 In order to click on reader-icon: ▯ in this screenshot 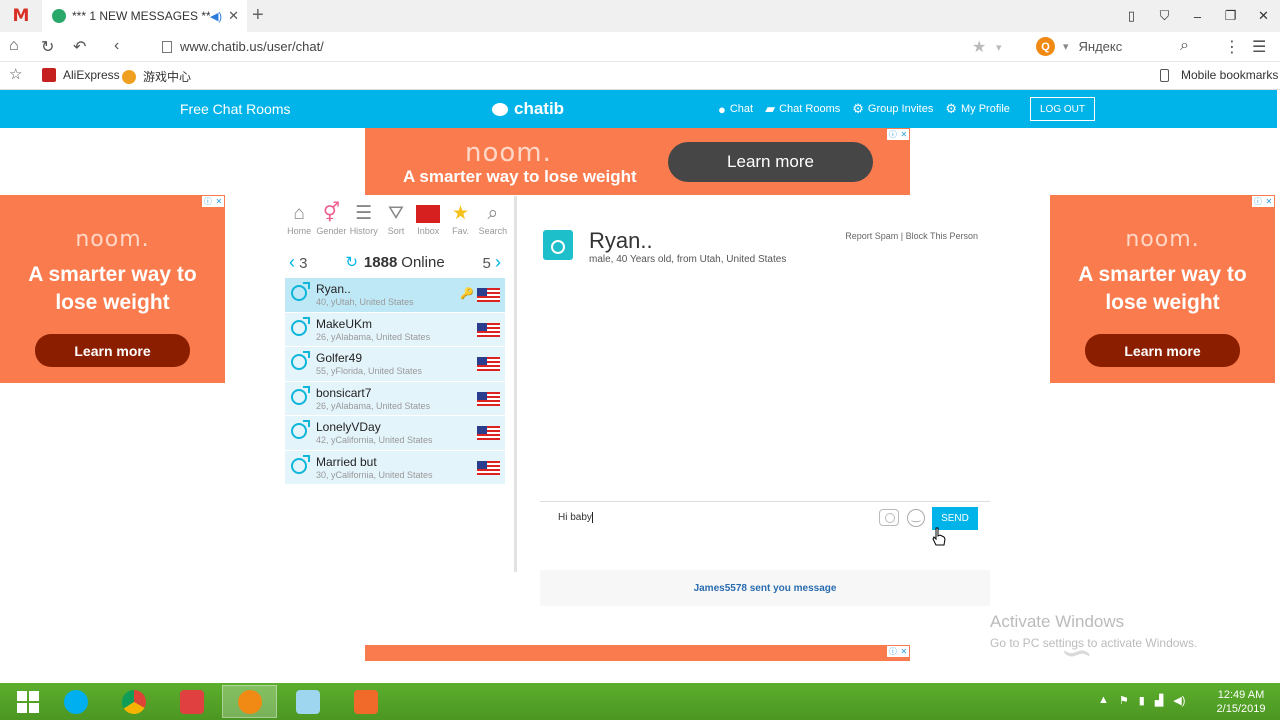, I will do `click(1131, 16)`.